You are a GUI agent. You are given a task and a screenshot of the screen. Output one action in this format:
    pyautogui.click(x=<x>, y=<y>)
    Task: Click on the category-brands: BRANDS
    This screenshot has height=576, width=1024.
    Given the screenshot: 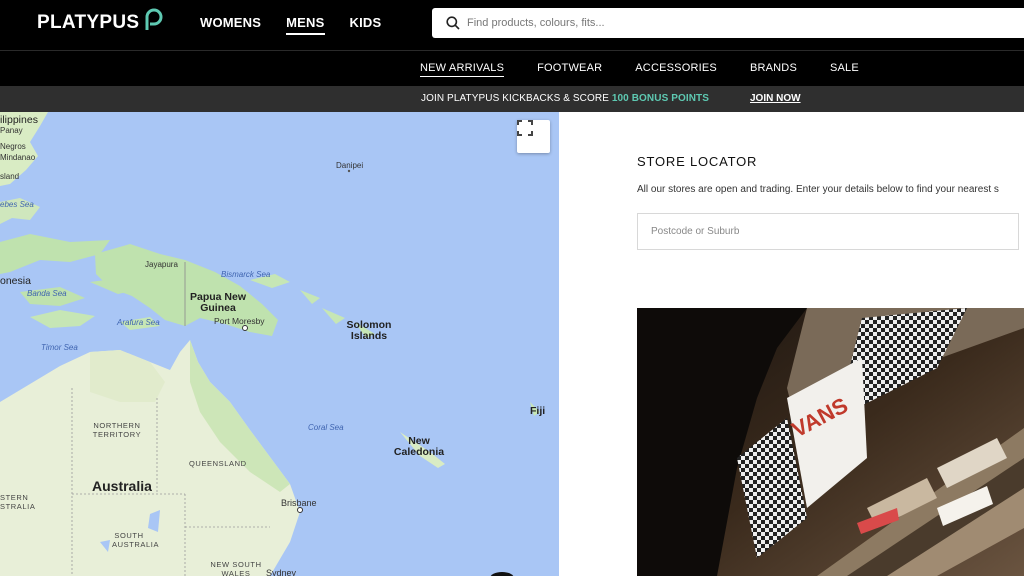 What is the action you would take?
    pyautogui.click(x=773, y=69)
    